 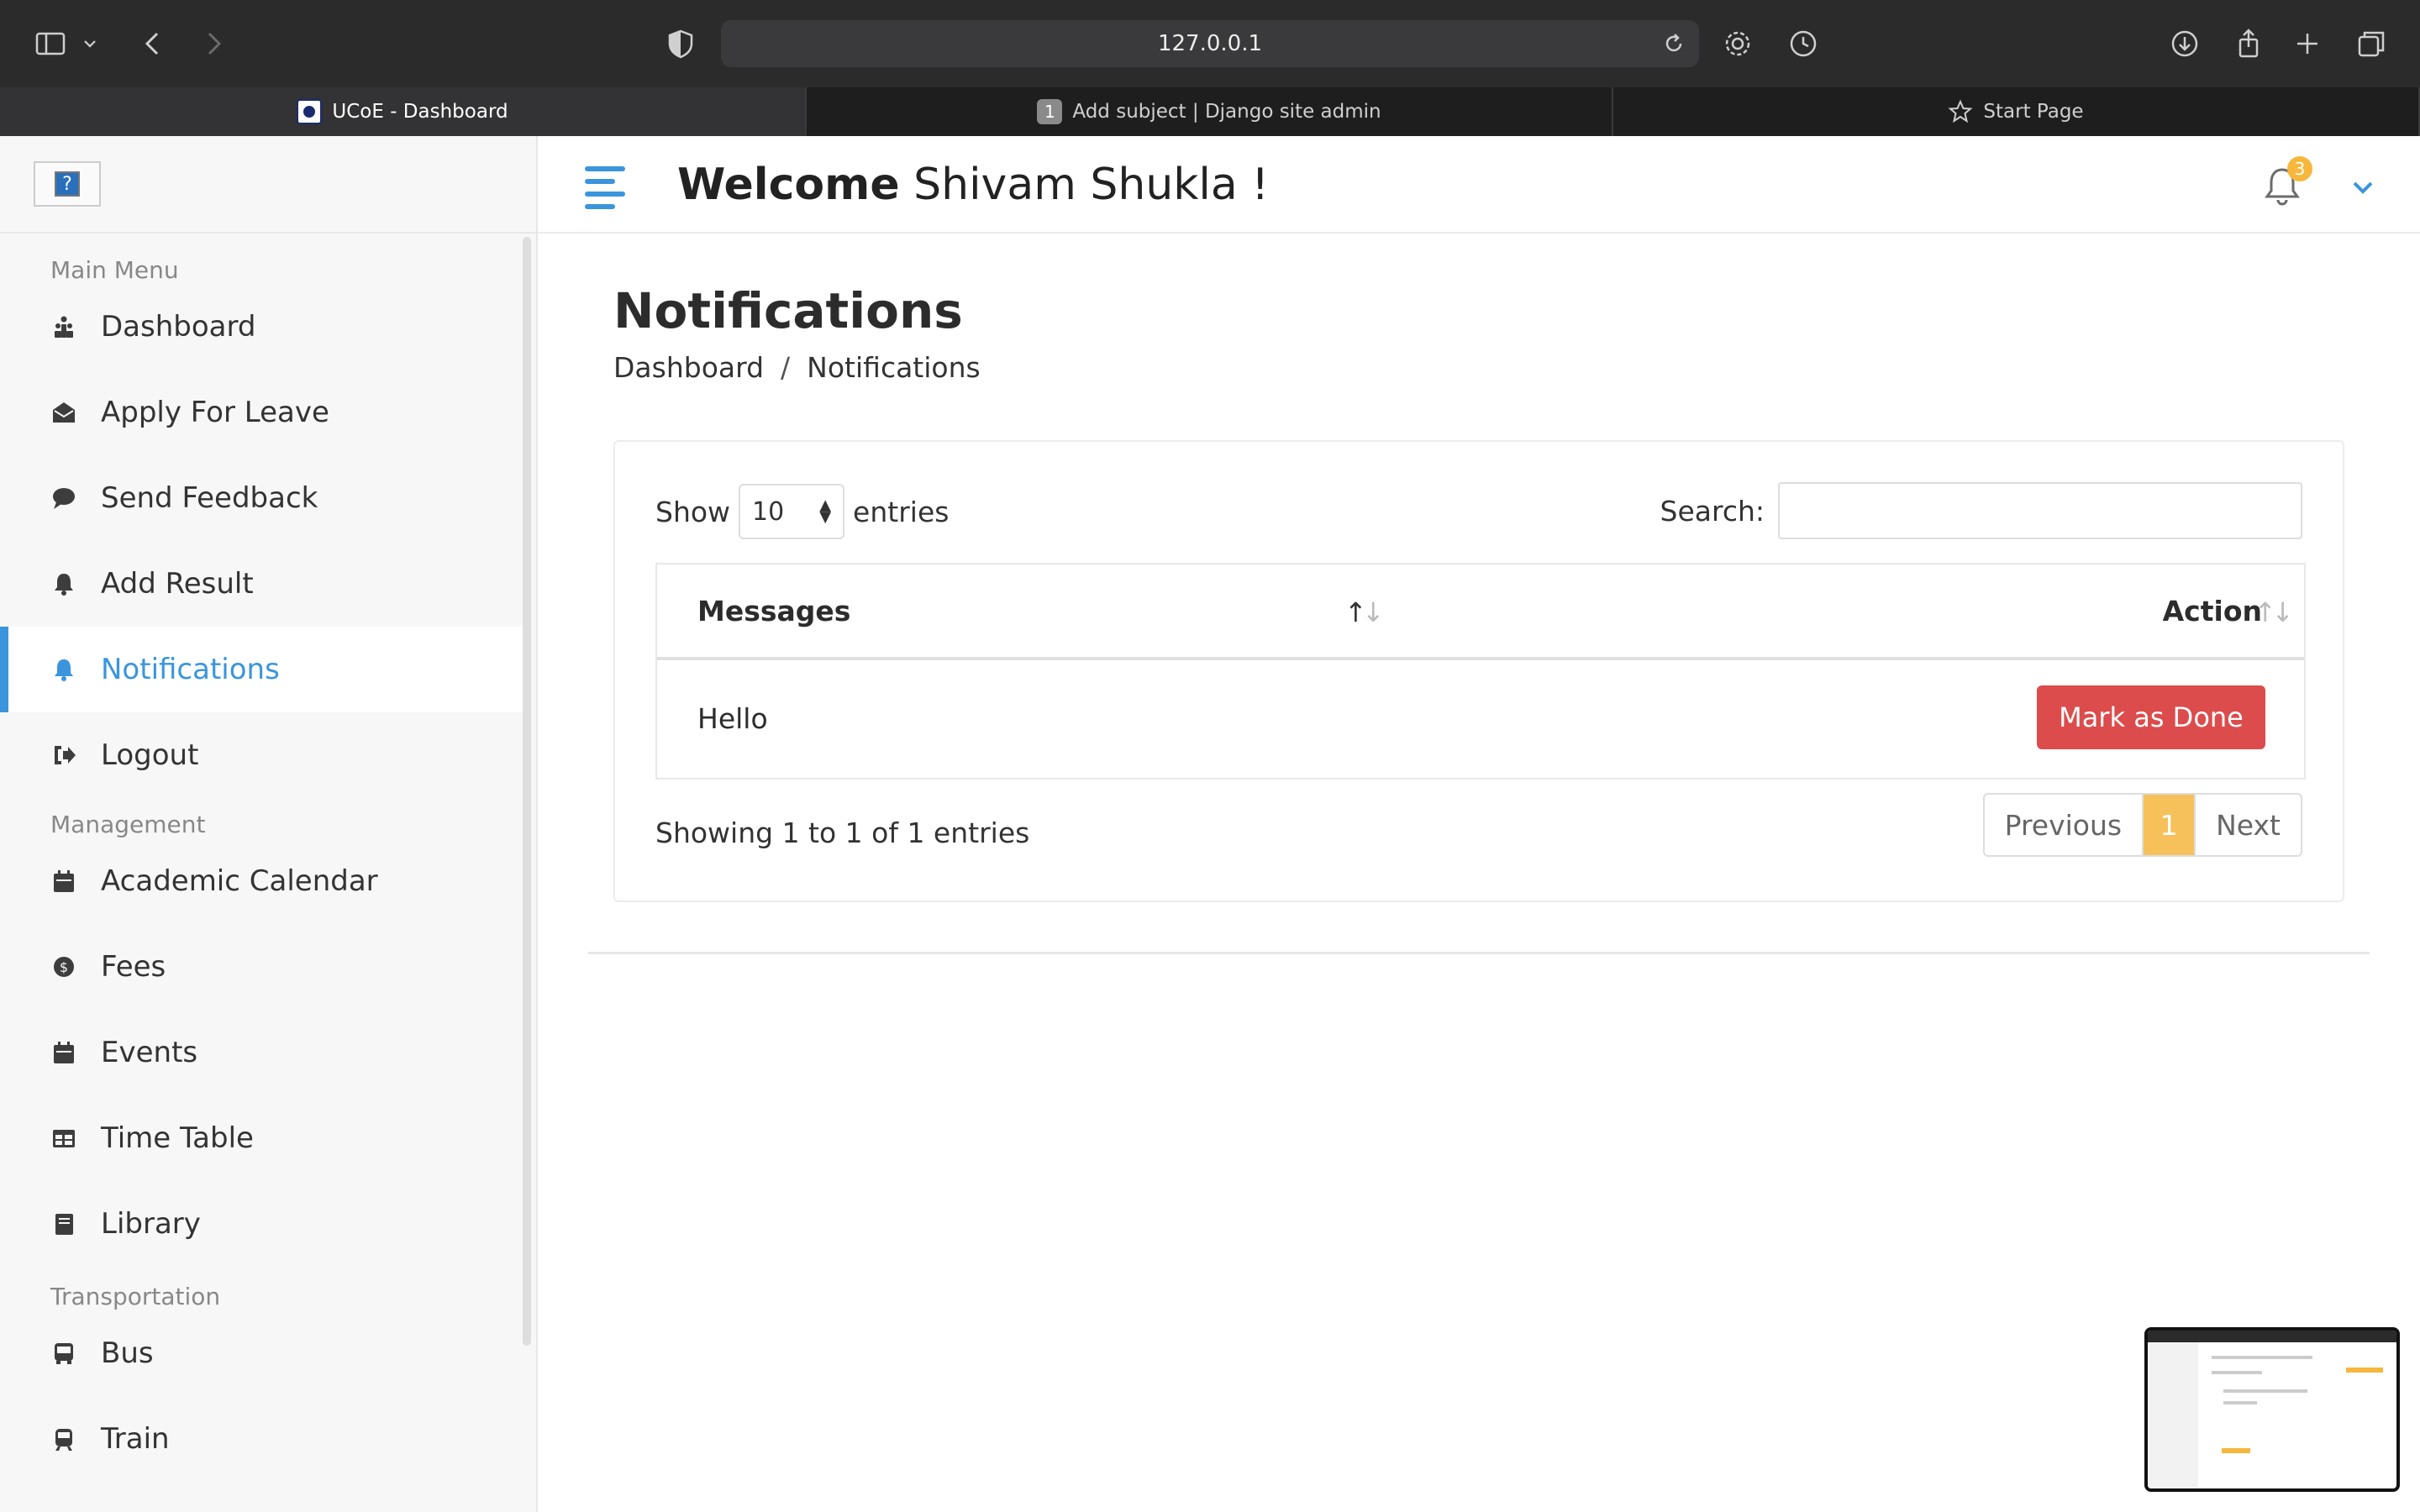 I want to click on tab-ucoe-dashboard: UCoE - Dashboard, so click(x=404, y=111).